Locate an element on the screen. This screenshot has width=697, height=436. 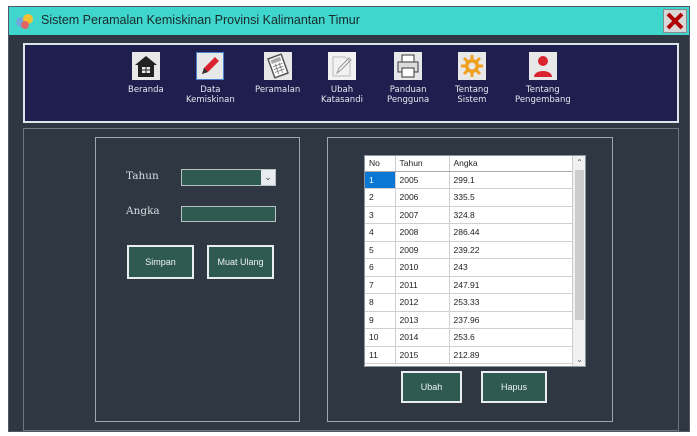
cell-no: 1 is located at coordinates (380, 180).